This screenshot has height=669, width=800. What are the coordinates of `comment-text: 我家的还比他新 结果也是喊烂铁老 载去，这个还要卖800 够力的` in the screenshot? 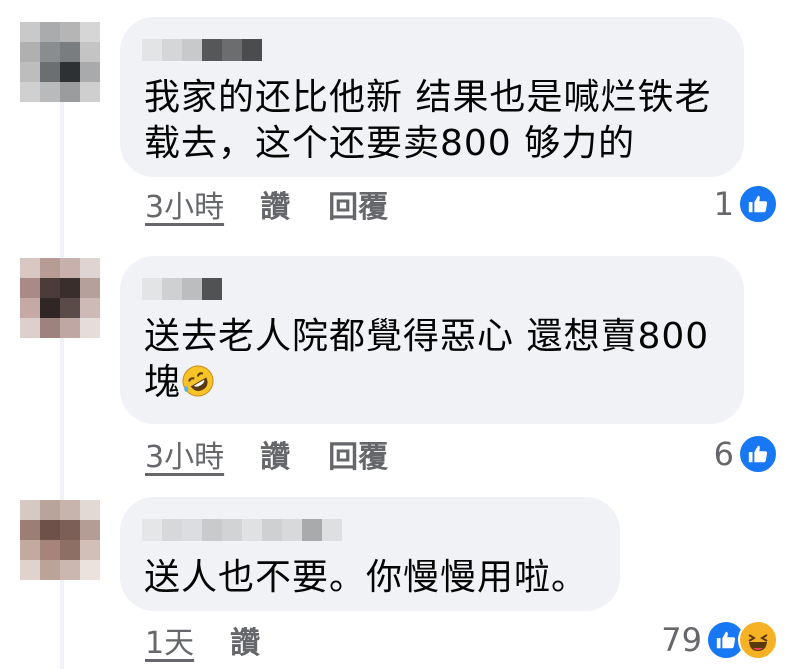 It's located at (428, 120).